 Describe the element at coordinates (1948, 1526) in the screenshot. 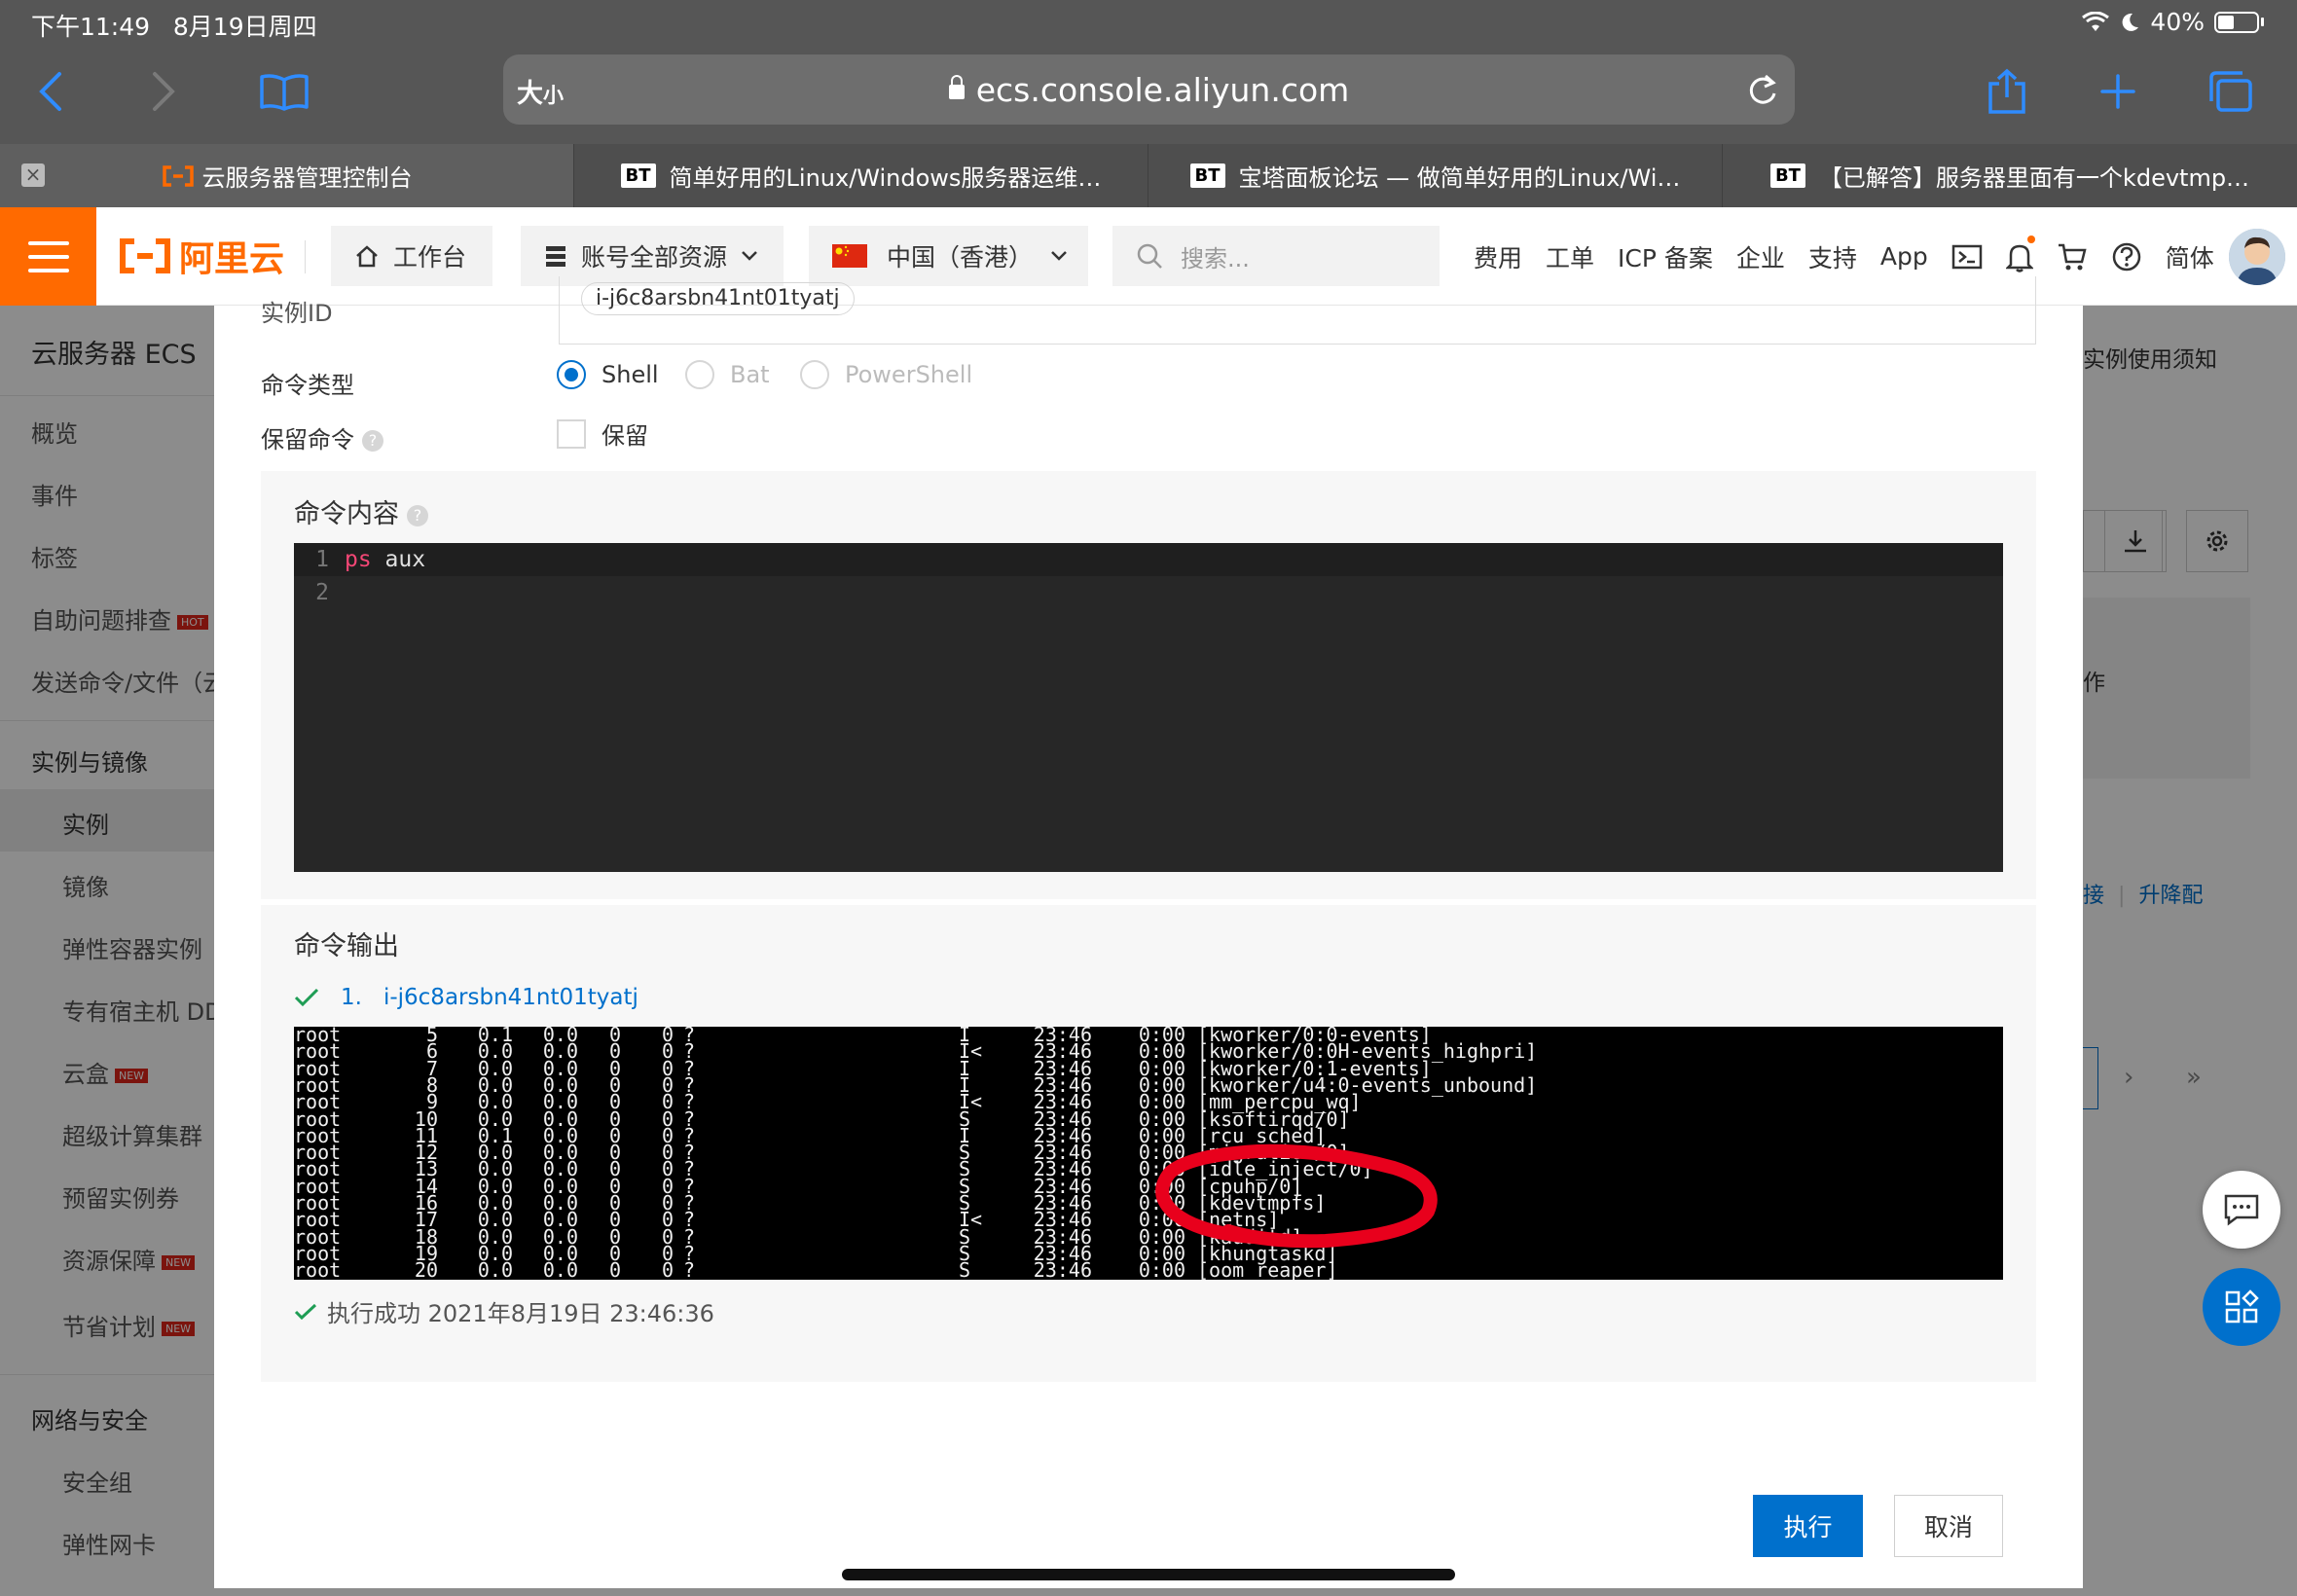

I see `cancel-button: 取消` at that location.